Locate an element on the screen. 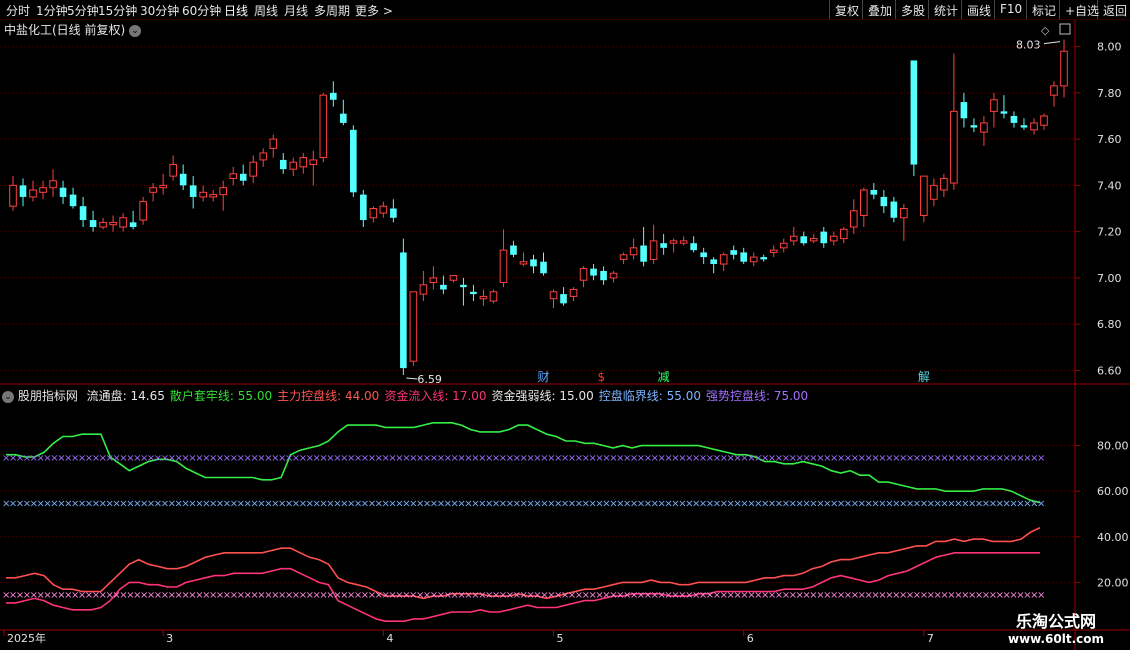  period-tab-4: 30分钟 is located at coordinates (159, 10).